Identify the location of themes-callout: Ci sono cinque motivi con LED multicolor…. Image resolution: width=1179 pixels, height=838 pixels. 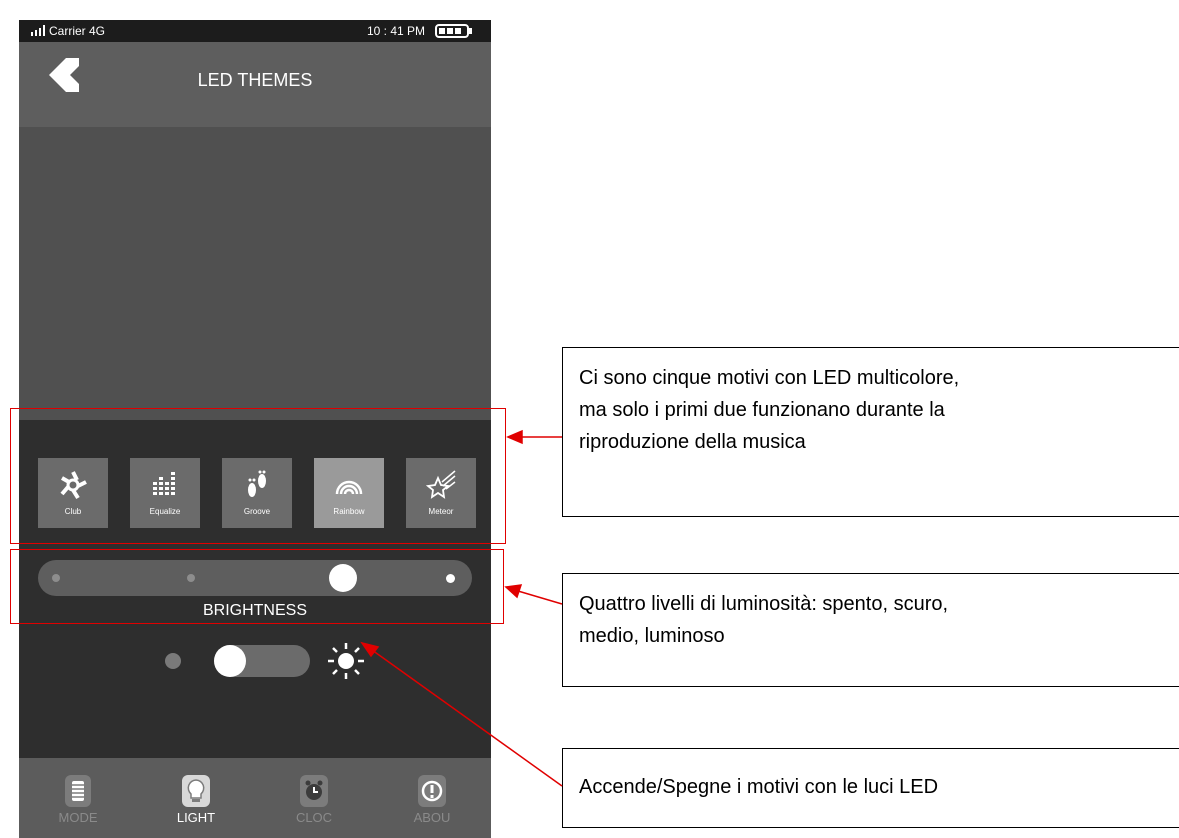
(870, 432).